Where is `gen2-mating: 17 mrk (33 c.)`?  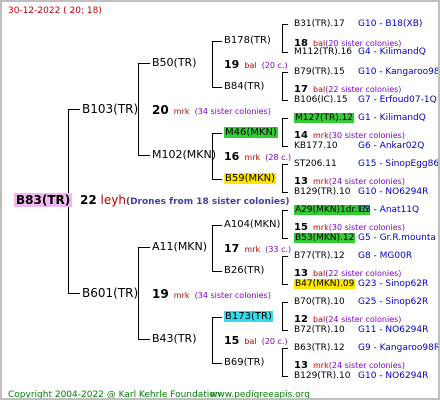 gen2-mating: 17 mrk (33 c.) is located at coordinates (257, 248).